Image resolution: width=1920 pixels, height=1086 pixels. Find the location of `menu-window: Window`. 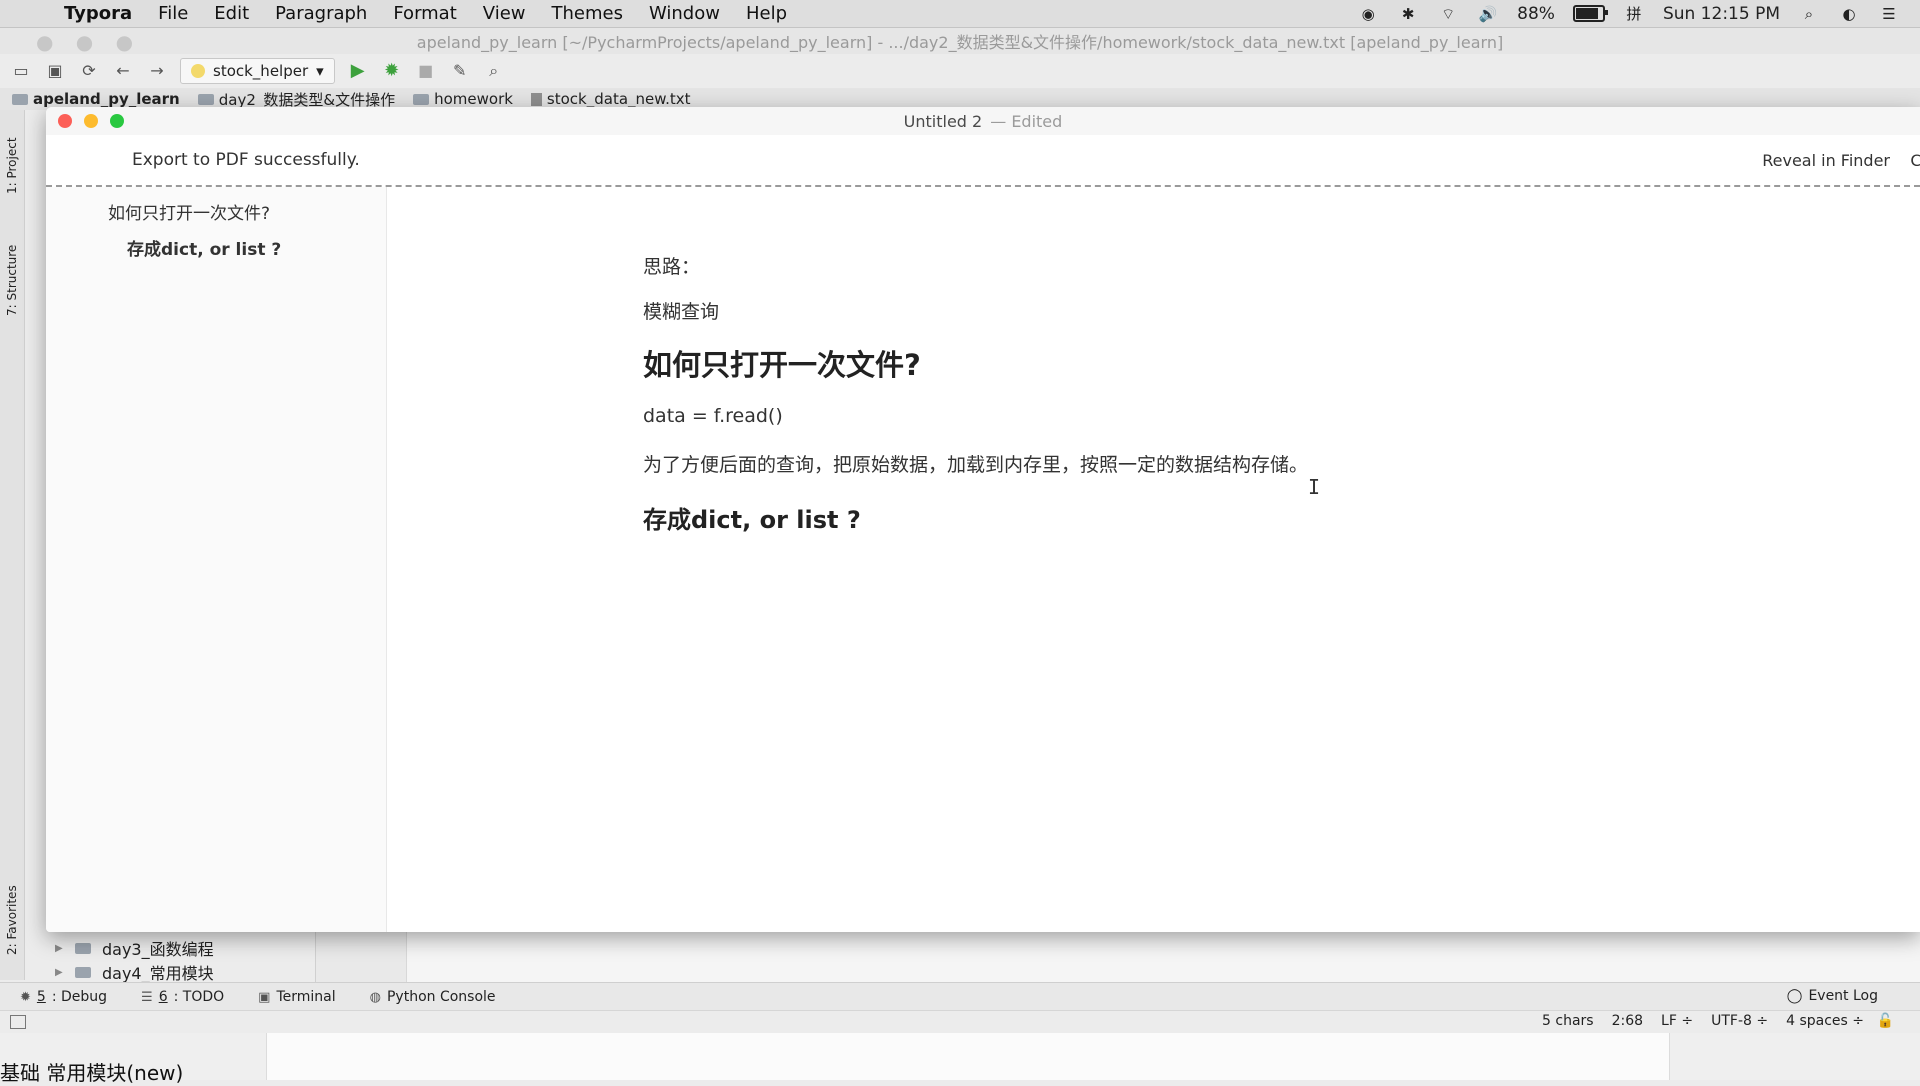

menu-window: Window is located at coordinates (684, 13).